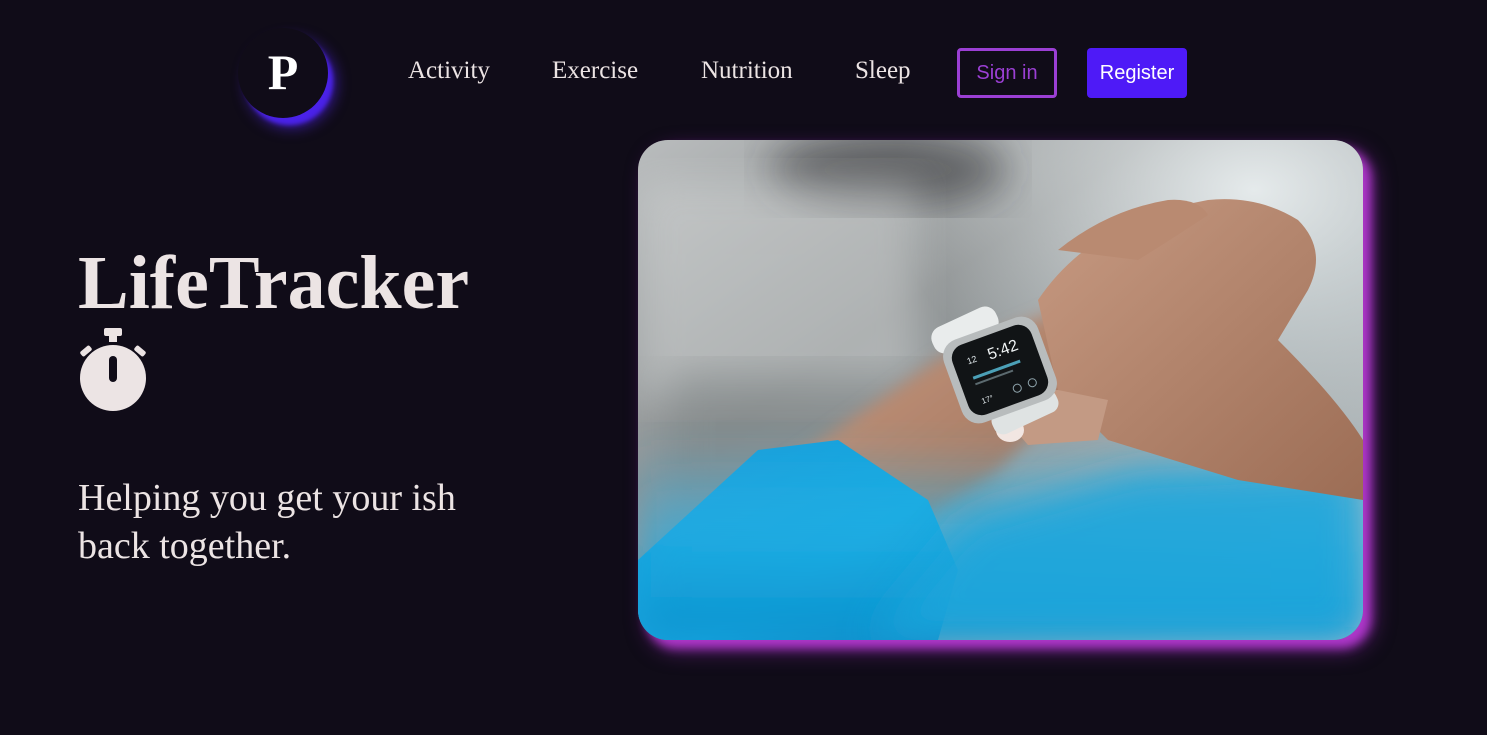  I want to click on logo-letter: P, so click(283, 72).